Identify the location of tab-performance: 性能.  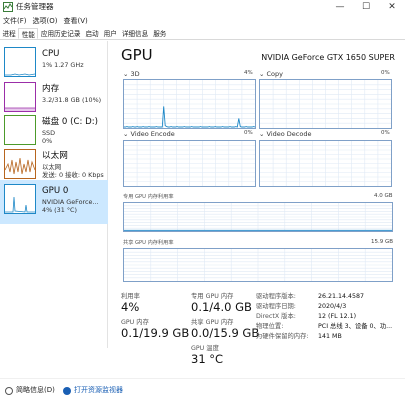
(28, 33).